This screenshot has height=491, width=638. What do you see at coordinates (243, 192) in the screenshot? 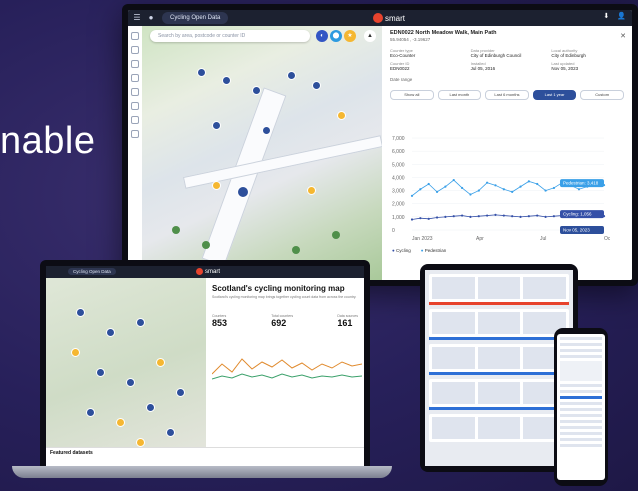
I see `counter-marker-selected` at bounding box center [243, 192].